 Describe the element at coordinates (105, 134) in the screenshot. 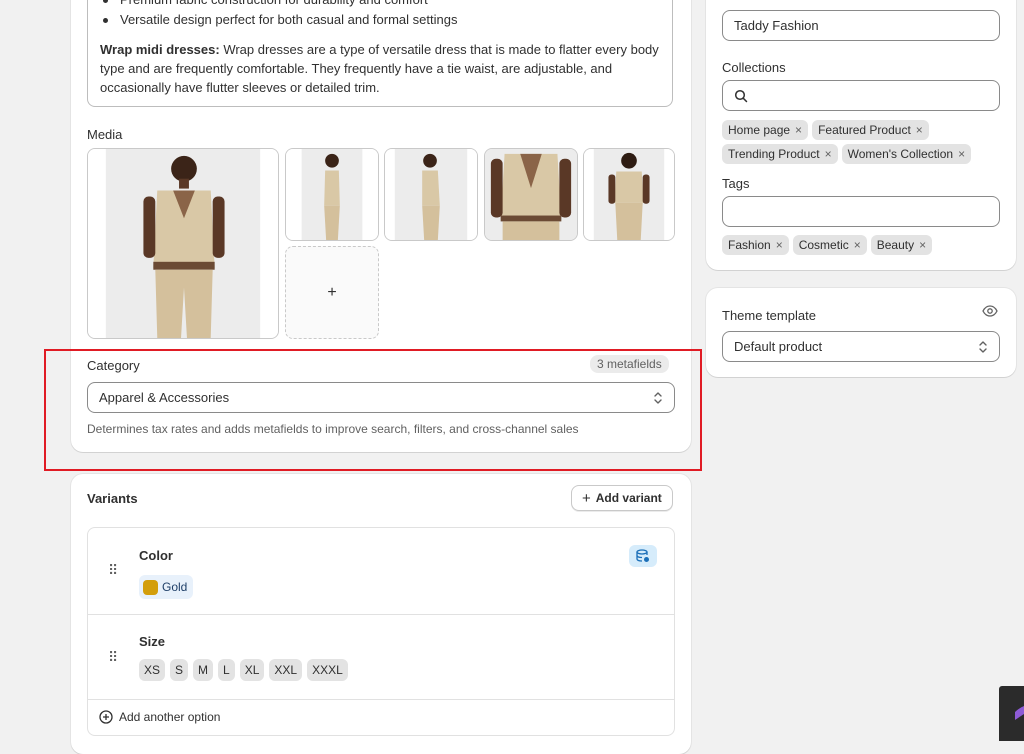

I see `media-label: Media` at that location.